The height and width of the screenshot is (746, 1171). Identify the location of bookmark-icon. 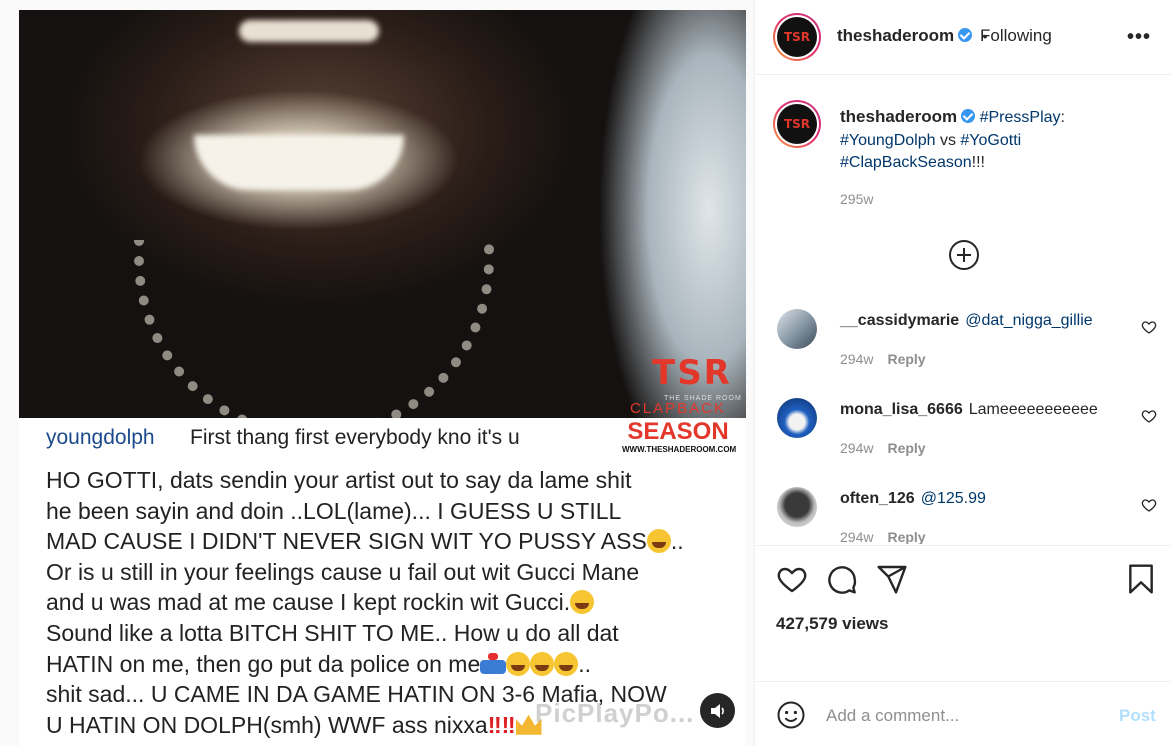
(1141, 579).